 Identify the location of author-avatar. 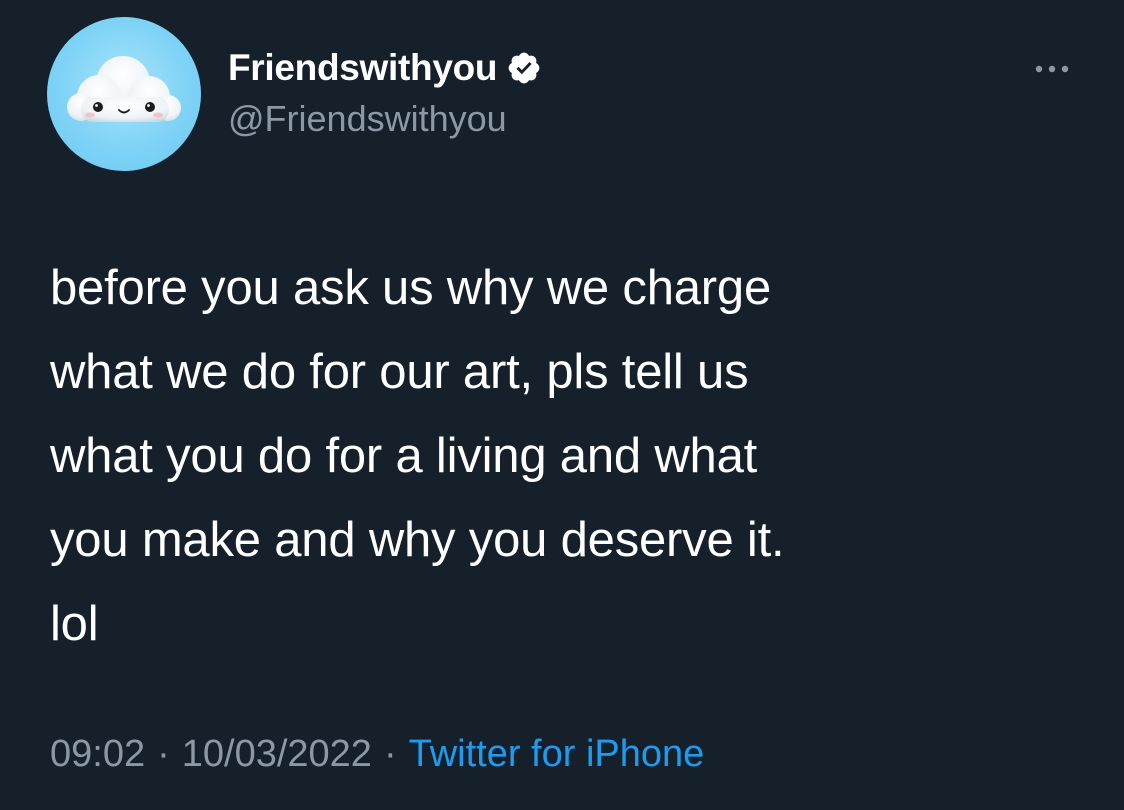
(124, 94).